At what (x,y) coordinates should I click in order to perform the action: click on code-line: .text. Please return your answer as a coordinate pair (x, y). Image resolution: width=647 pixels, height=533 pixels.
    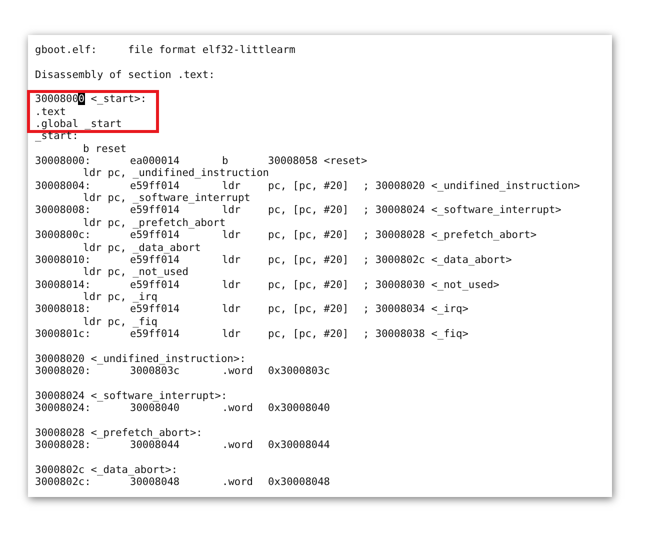
    Looking at the image, I should click on (51, 112).